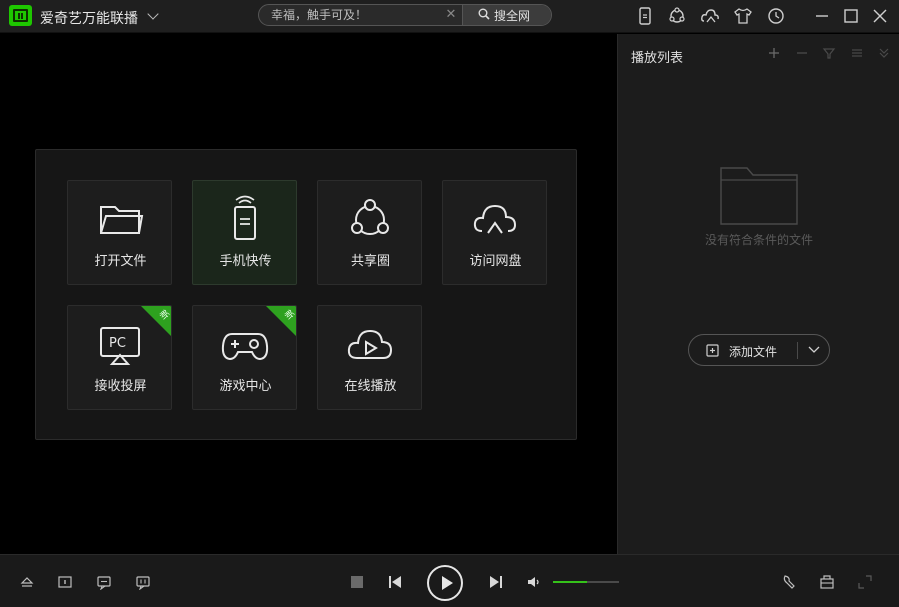  What do you see at coordinates (360, 15) in the screenshot?
I see `search-input` at bounding box center [360, 15].